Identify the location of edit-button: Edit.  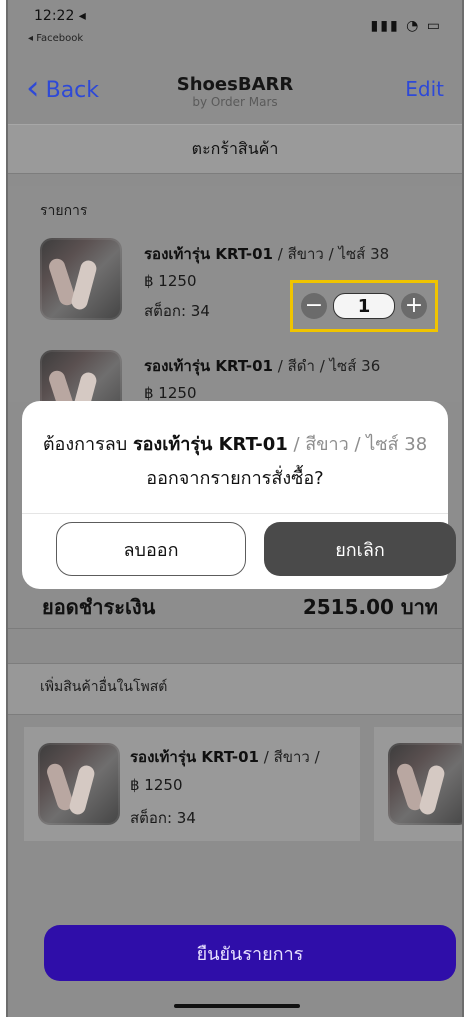
(424, 89).